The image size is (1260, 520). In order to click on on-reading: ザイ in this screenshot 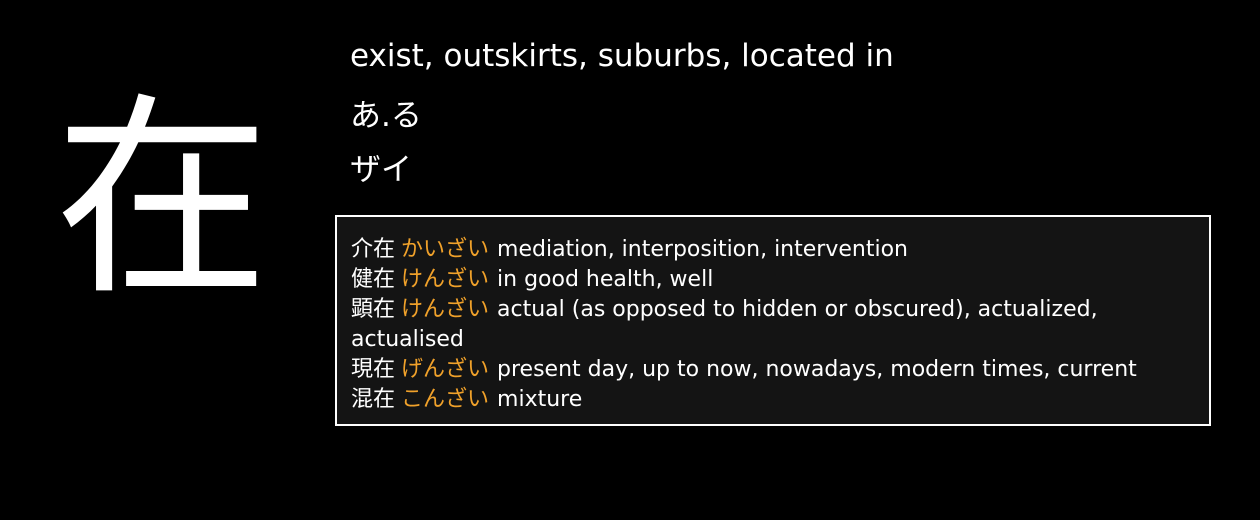, I will do `click(381, 170)`.